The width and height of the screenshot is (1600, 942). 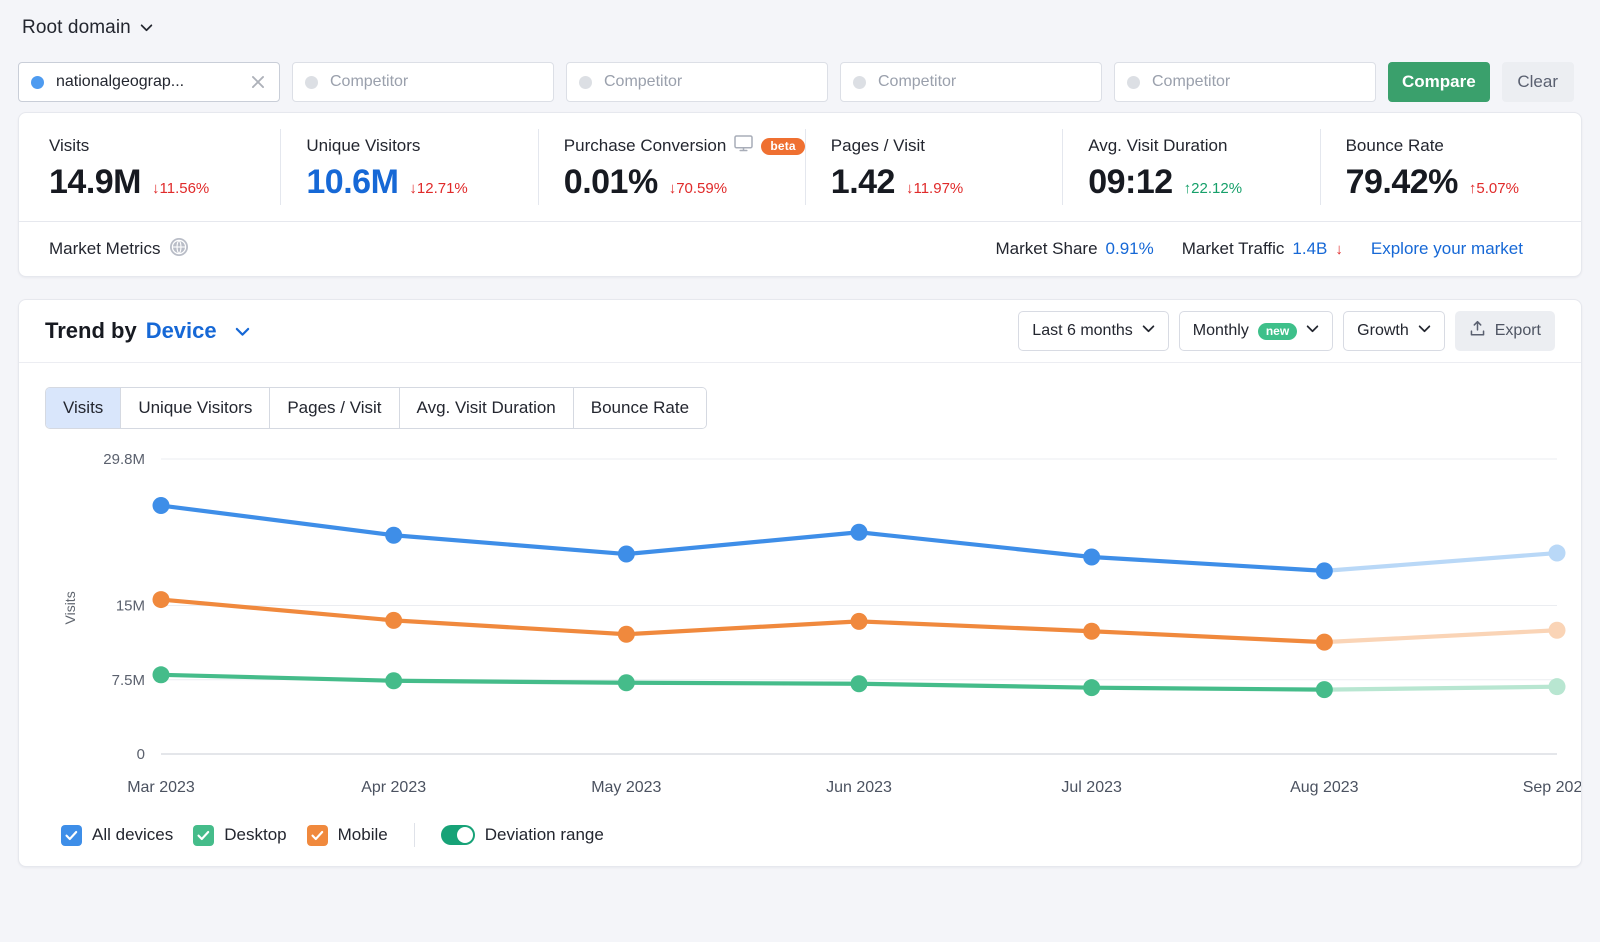 I want to click on legend-item-desktop: Desktop, so click(x=240, y=835).